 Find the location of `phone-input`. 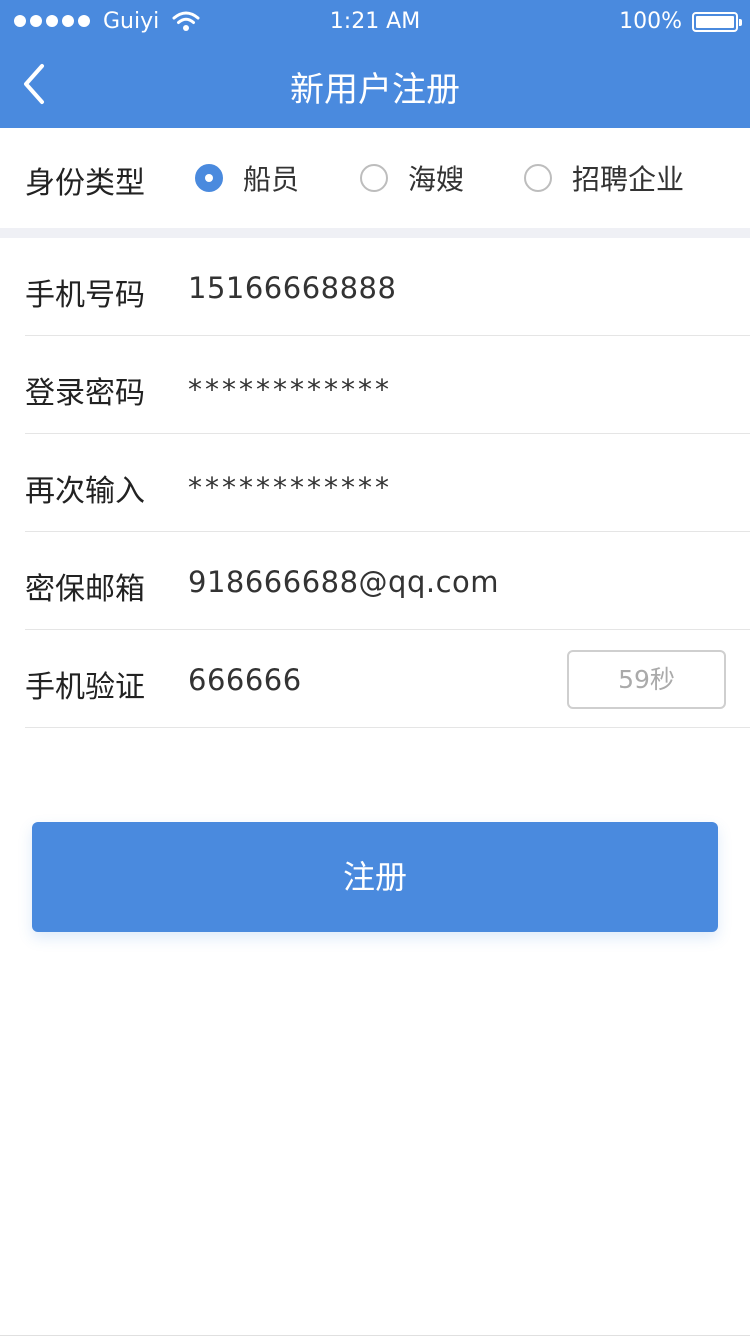

phone-input is located at coordinates (368, 288).